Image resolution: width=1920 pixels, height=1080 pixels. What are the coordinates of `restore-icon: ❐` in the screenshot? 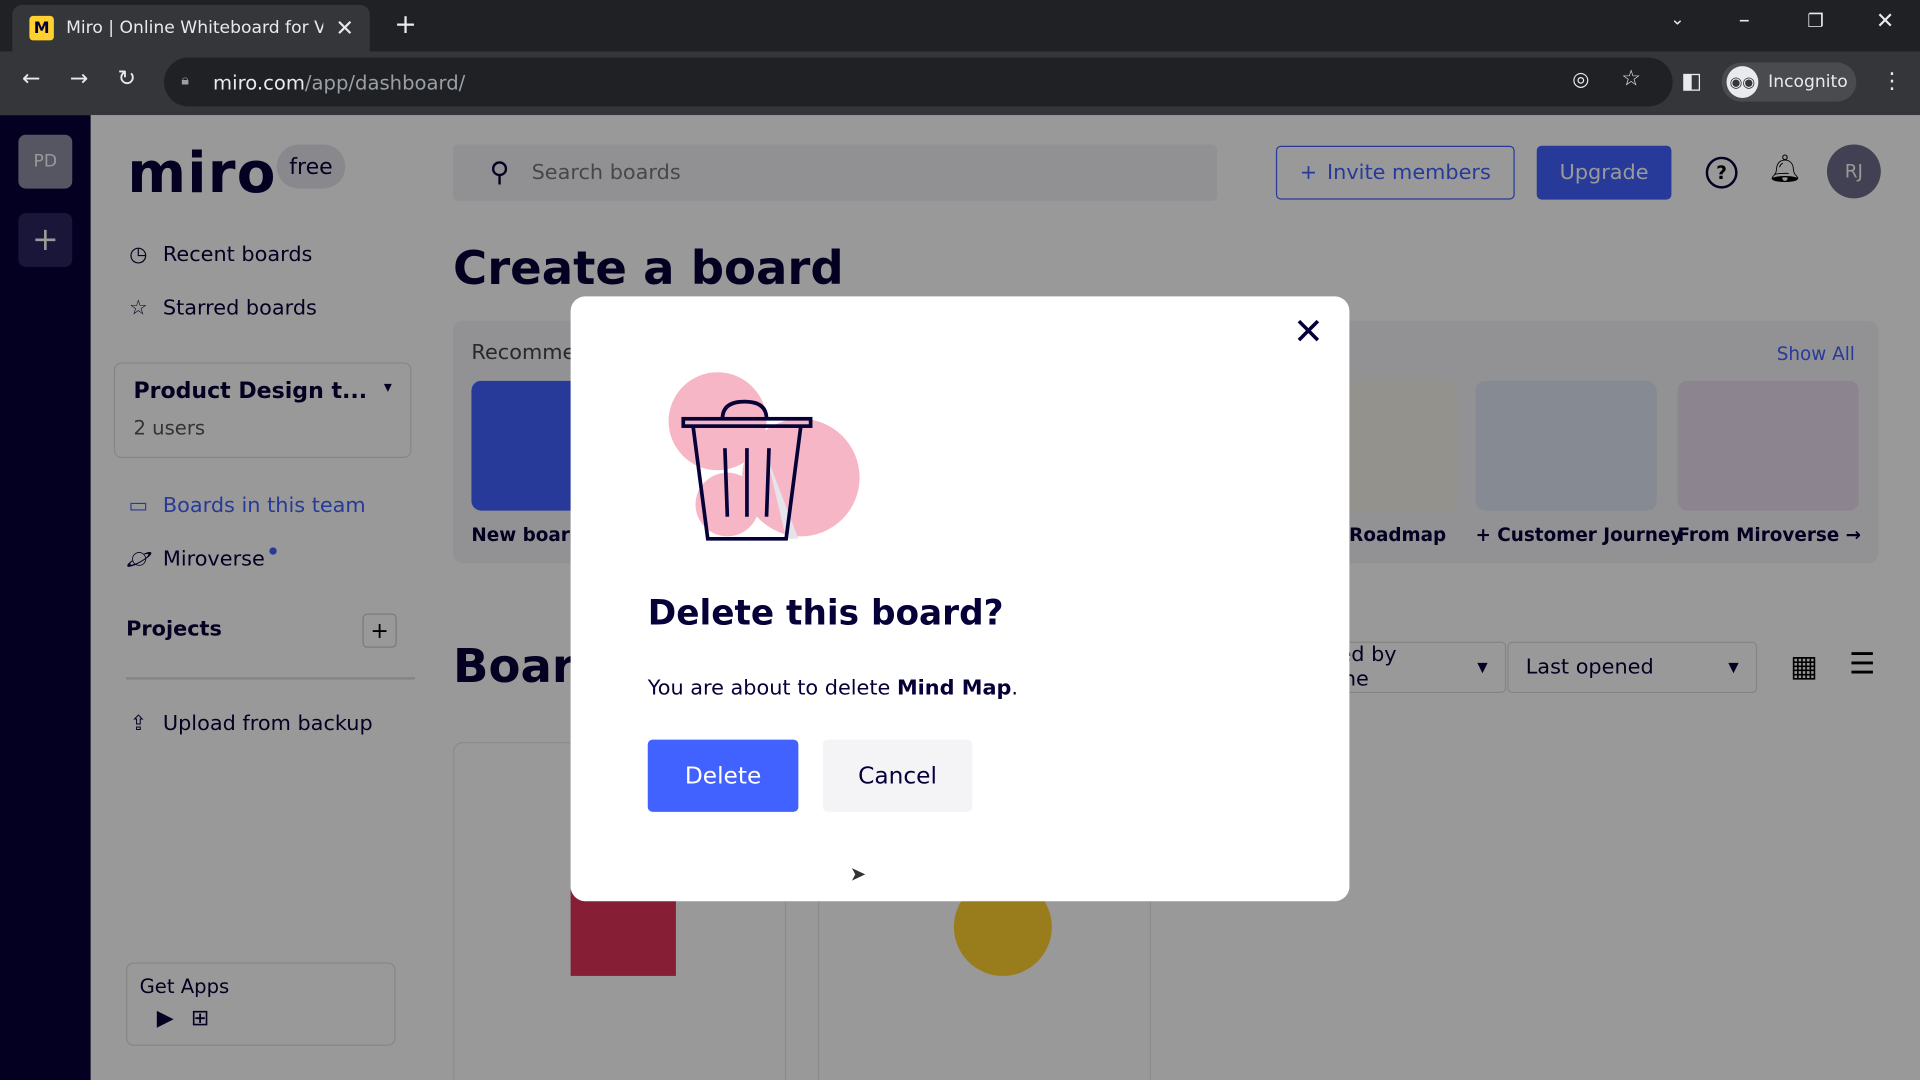 It's located at (1815, 21).